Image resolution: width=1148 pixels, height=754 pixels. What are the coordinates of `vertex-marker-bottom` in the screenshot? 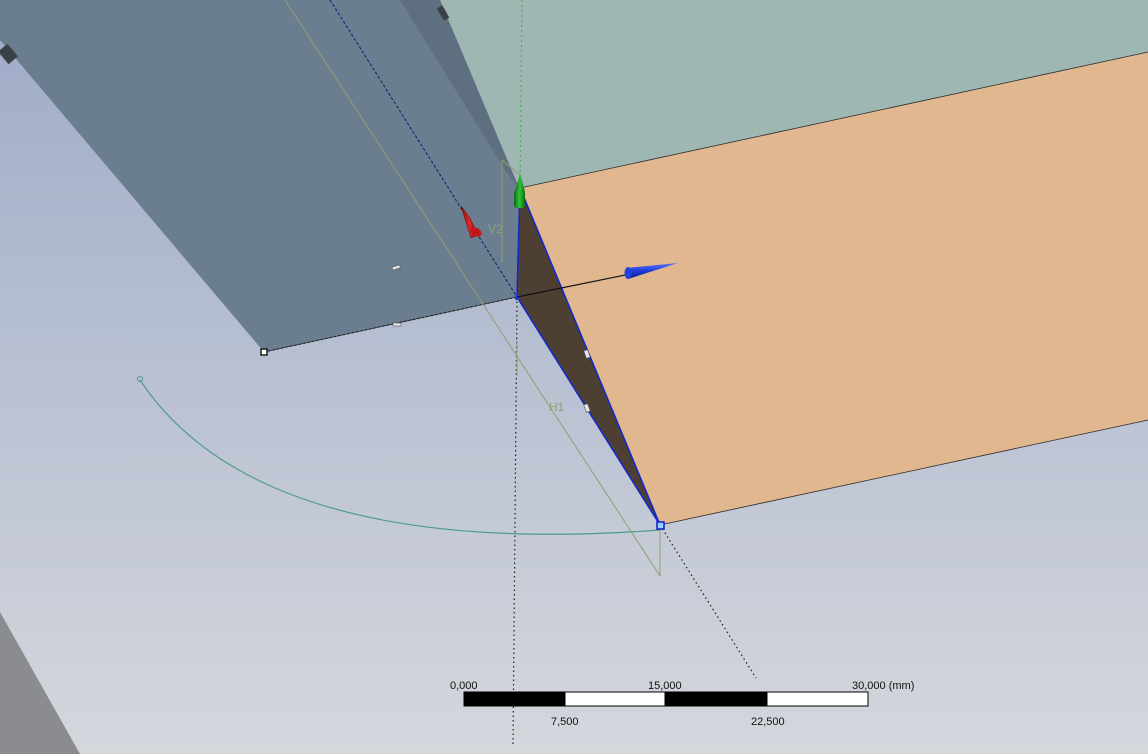 It's located at (660, 525).